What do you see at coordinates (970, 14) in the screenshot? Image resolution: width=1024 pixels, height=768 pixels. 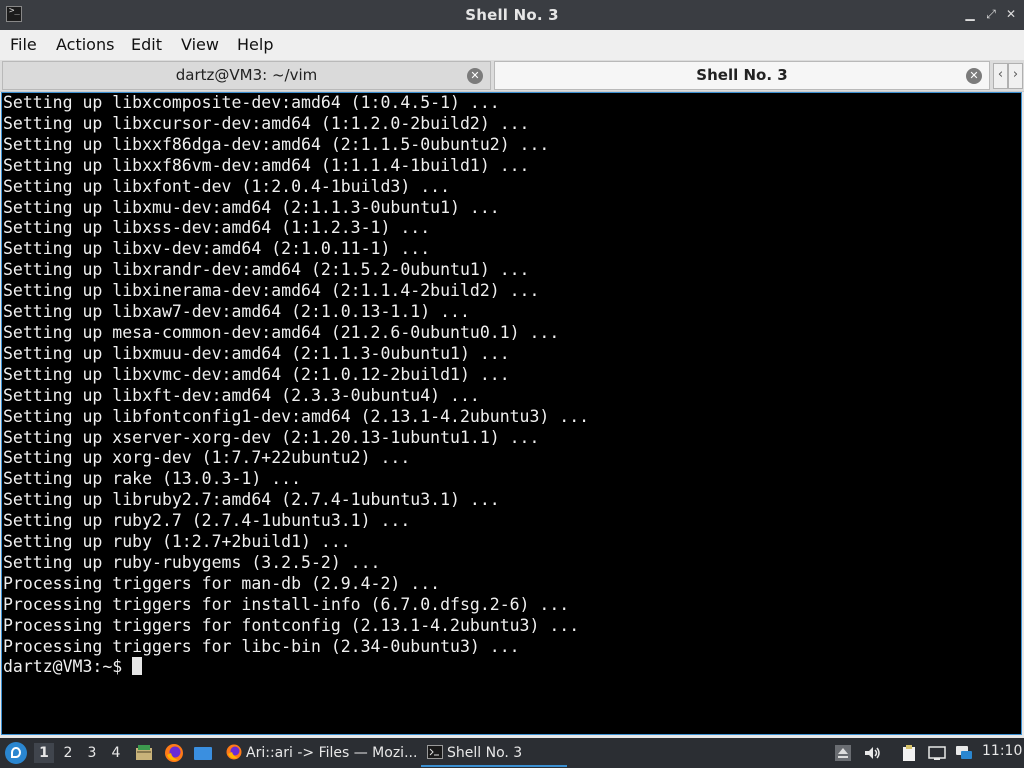 I see `minimize-icon: ▁` at bounding box center [970, 14].